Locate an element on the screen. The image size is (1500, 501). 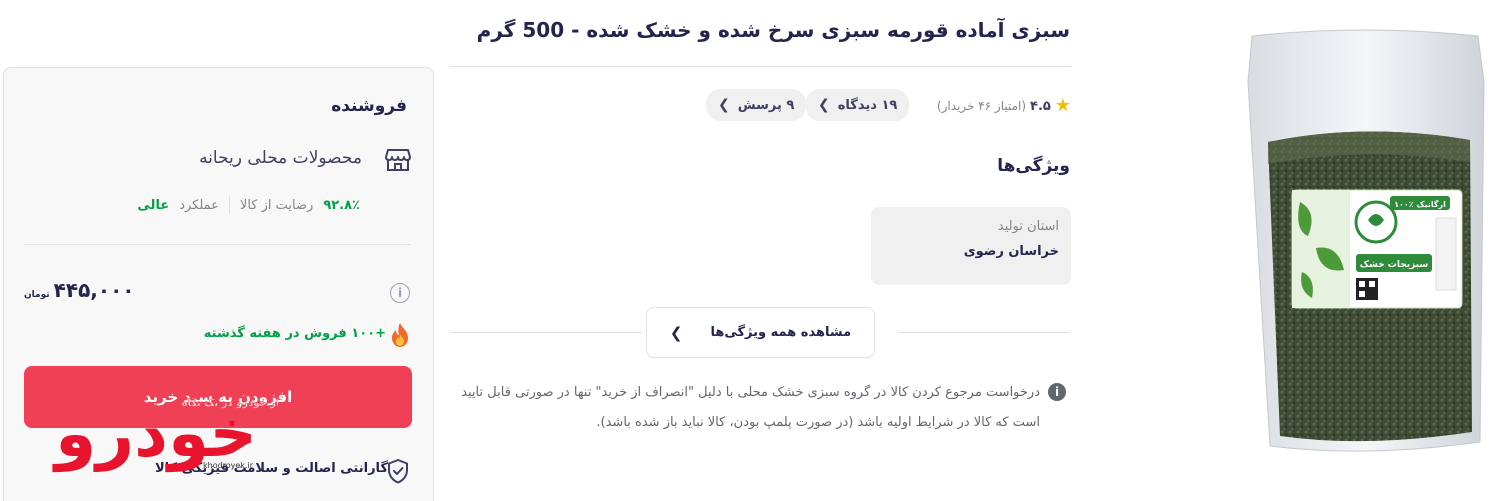
satisfaction-value: ۹۲.۸٪ is located at coordinates (341, 205).